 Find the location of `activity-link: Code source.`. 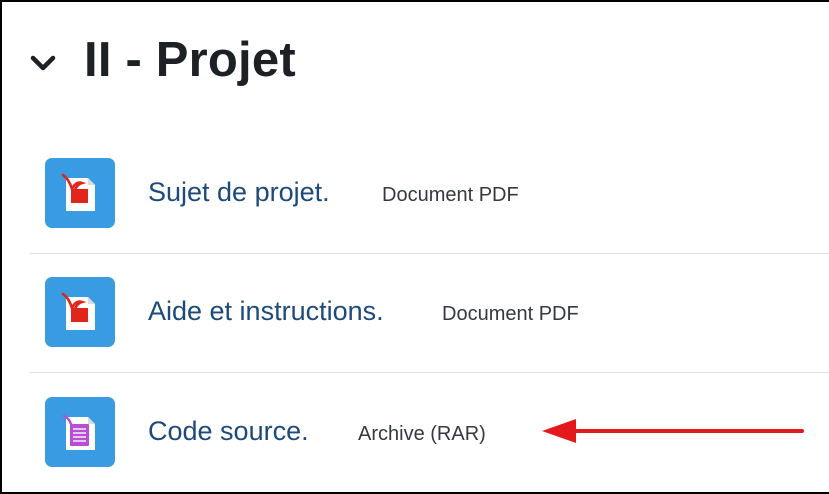

activity-link: Code source. is located at coordinates (228, 431).